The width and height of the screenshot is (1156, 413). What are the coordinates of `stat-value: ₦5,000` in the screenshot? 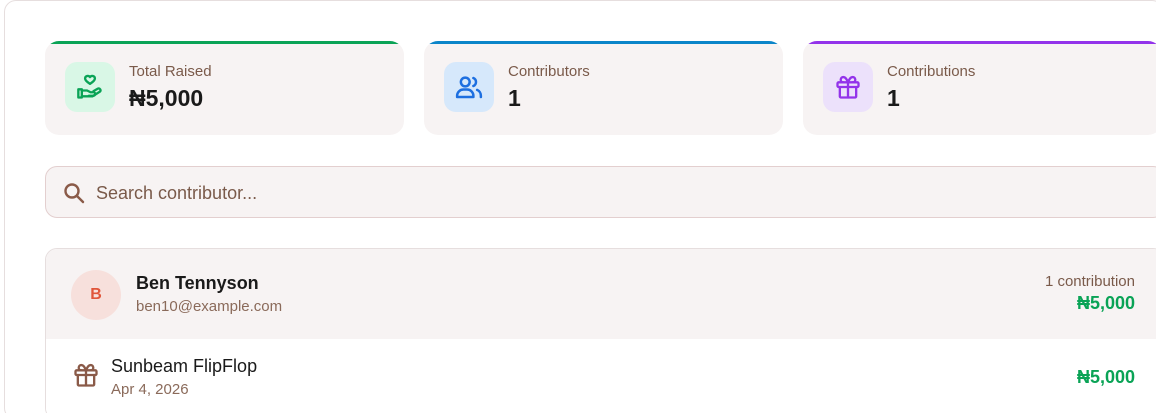 It's located at (166, 98).